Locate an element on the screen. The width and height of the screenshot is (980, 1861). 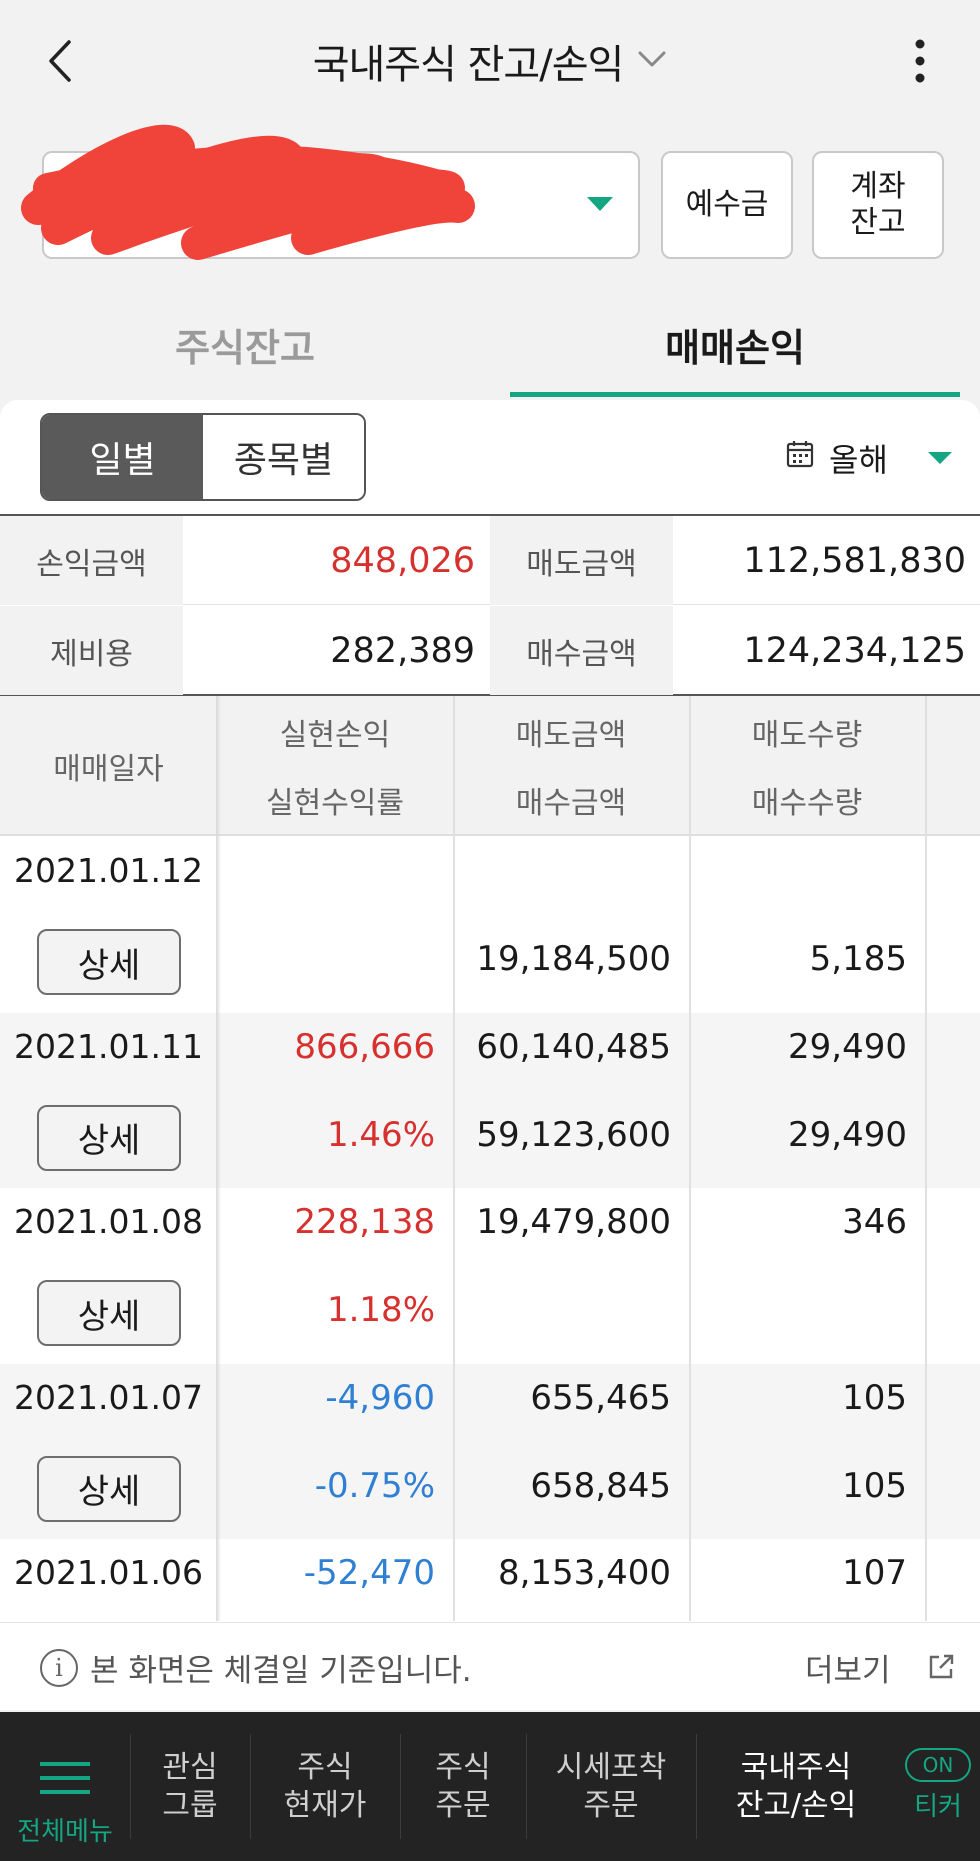
more-link: 더보기 is located at coordinates (848, 1667).